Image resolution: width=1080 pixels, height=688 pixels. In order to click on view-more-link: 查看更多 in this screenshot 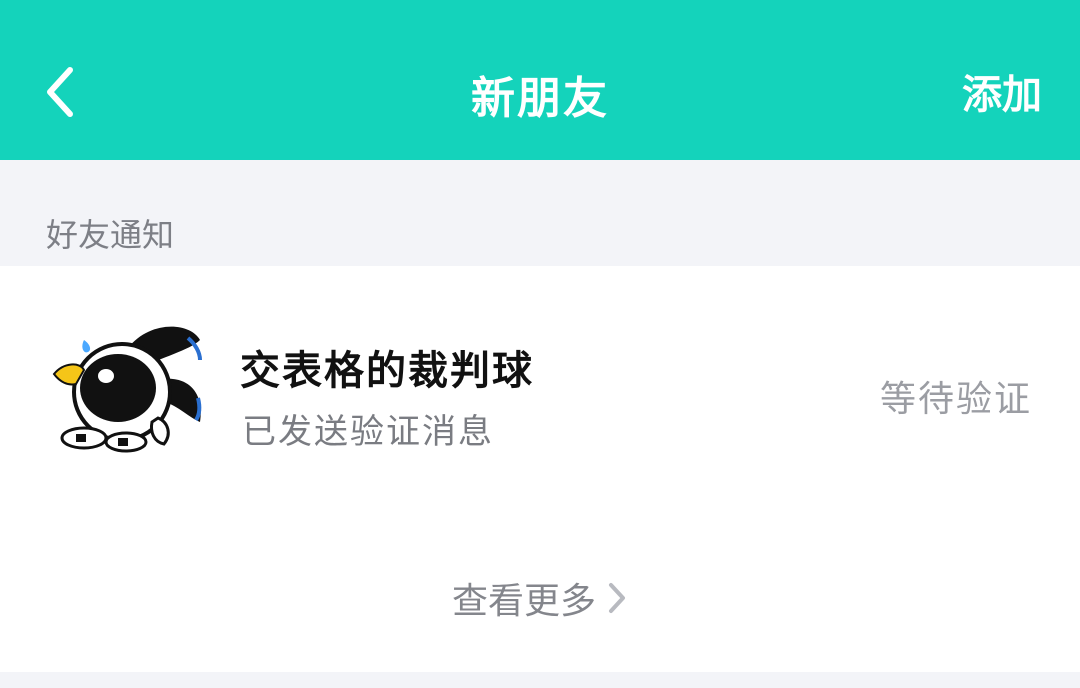, I will do `click(540, 598)`.